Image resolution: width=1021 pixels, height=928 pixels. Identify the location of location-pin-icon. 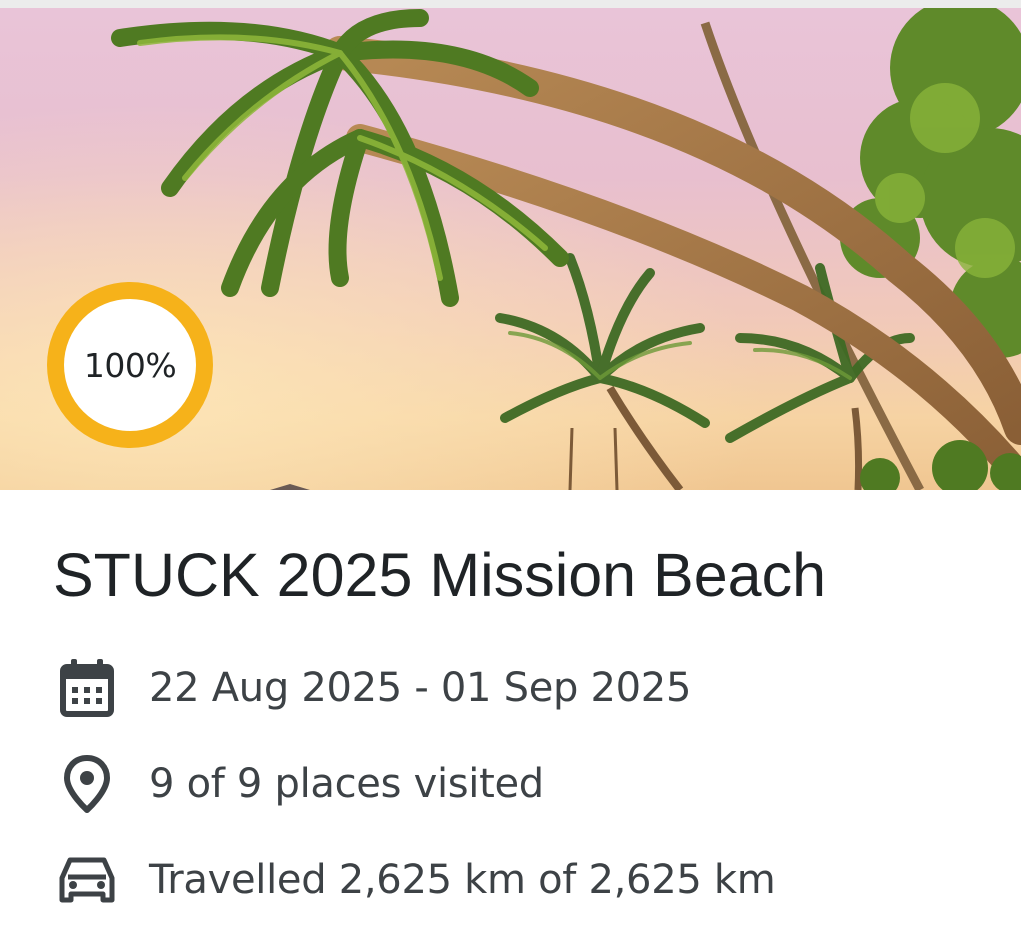
(87, 784).